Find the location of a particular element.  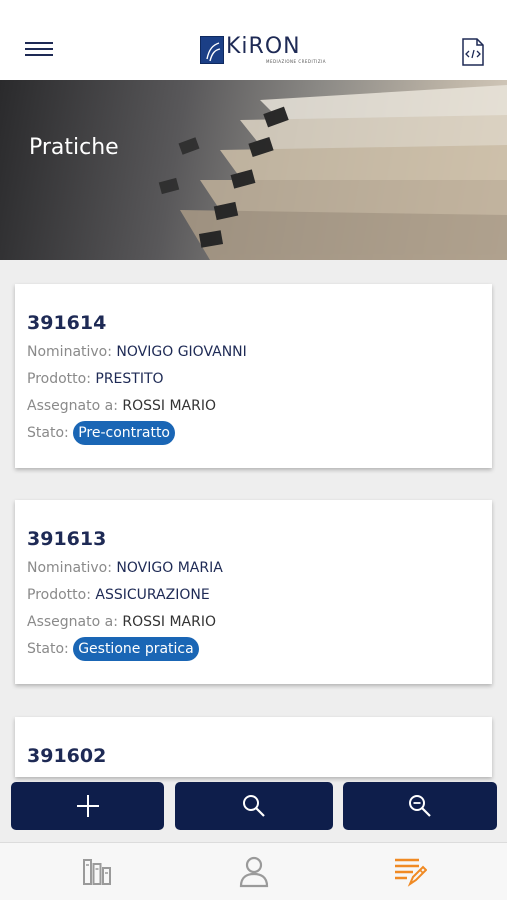

nominativo-row: Nominativo: NOVIGO GIOVANNI is located at coordinates (137, 352).